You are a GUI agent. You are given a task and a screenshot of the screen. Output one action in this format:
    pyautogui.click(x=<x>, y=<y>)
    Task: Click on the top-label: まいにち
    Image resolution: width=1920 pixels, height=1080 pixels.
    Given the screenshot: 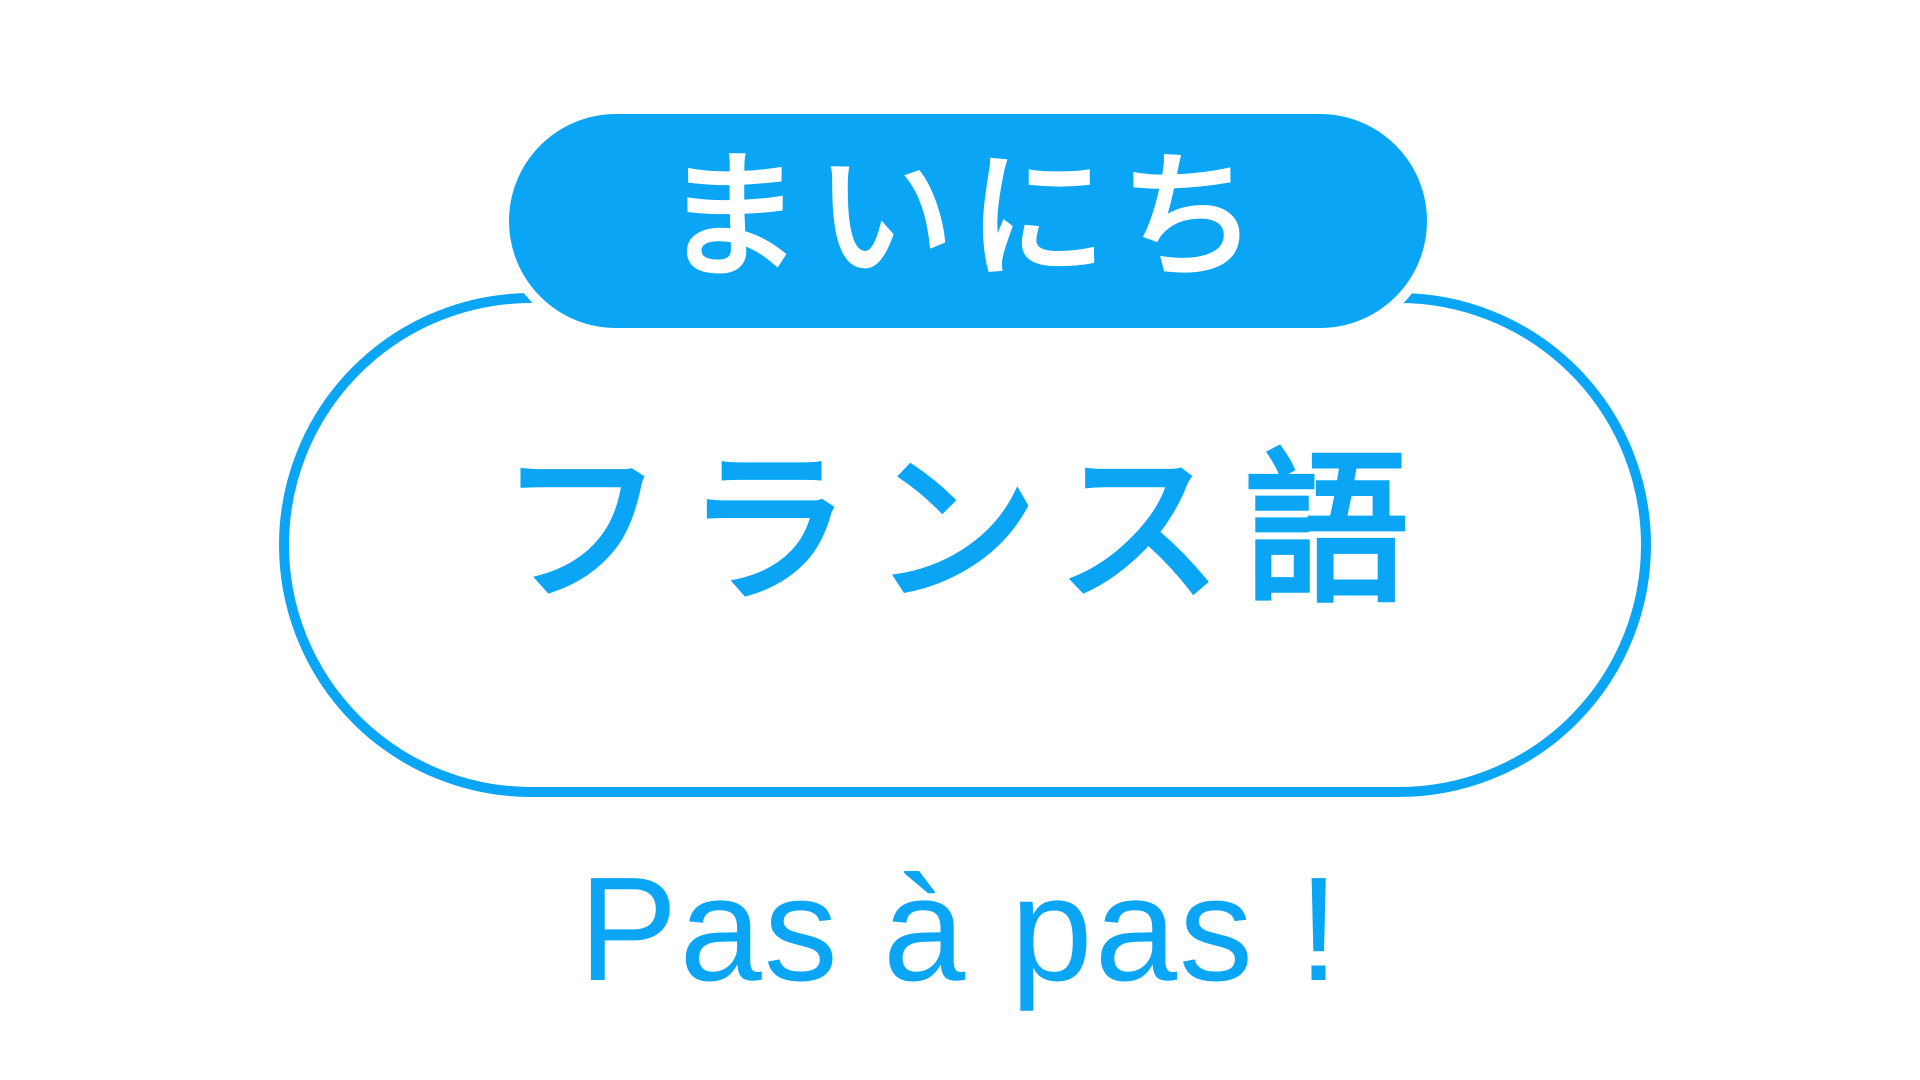 What is the action you would take?
    pyautogui.click(x=967, y=217)
    